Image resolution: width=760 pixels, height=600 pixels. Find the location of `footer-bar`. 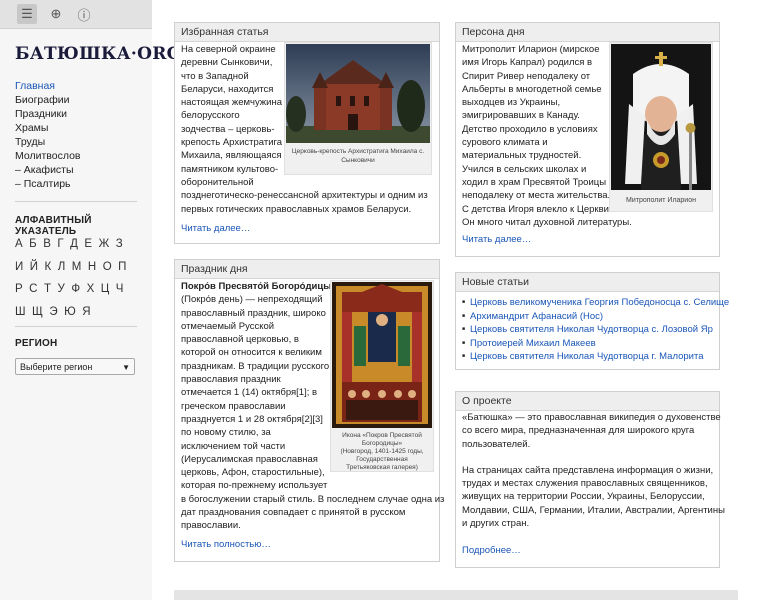

footer-bar is located at coordinates (456, 595).